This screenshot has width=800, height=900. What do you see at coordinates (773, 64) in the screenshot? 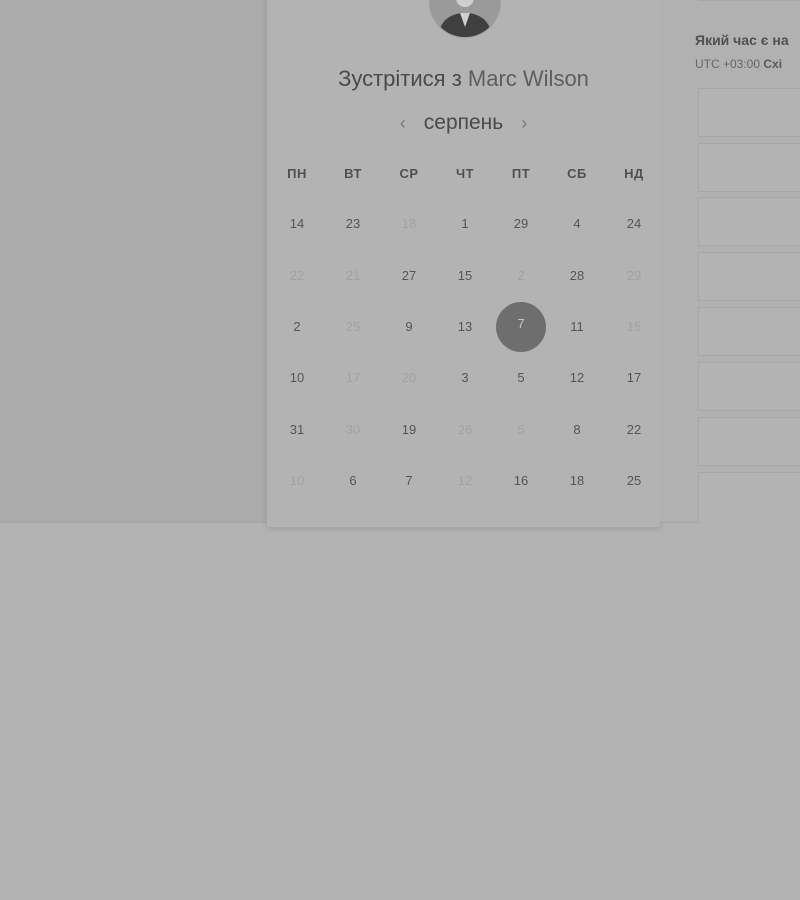
I see `timezone-zone: Схі` at bounding box center [773, 64].